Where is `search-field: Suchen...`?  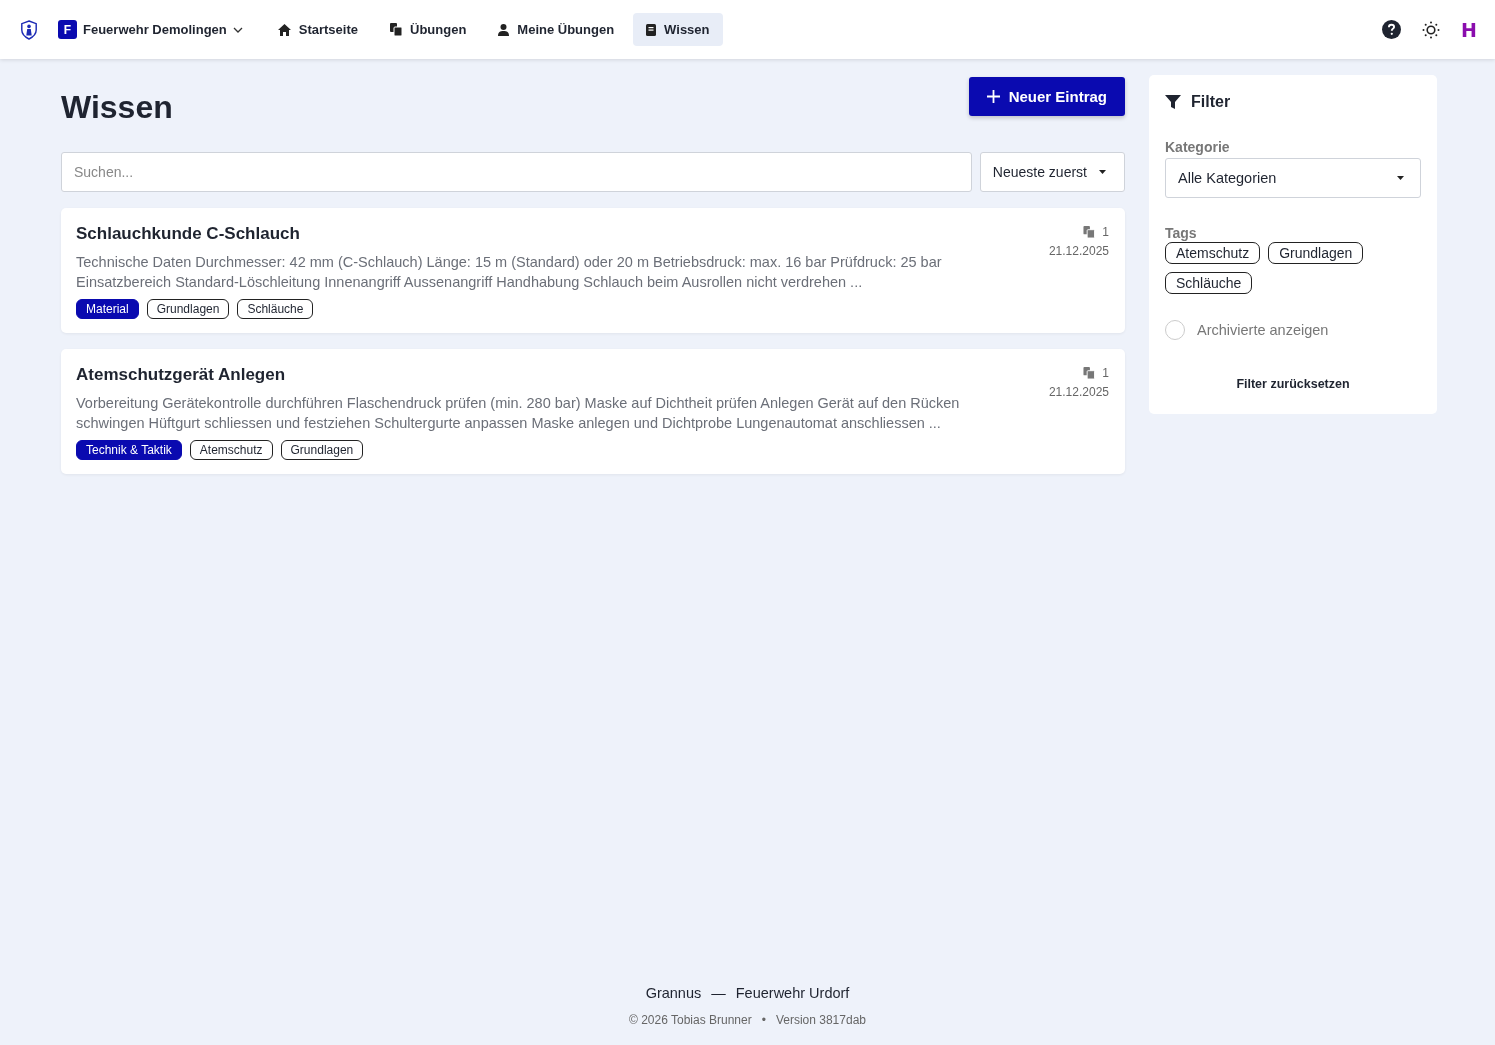
search-field: Suchen... is located at coordinates (516, 172).